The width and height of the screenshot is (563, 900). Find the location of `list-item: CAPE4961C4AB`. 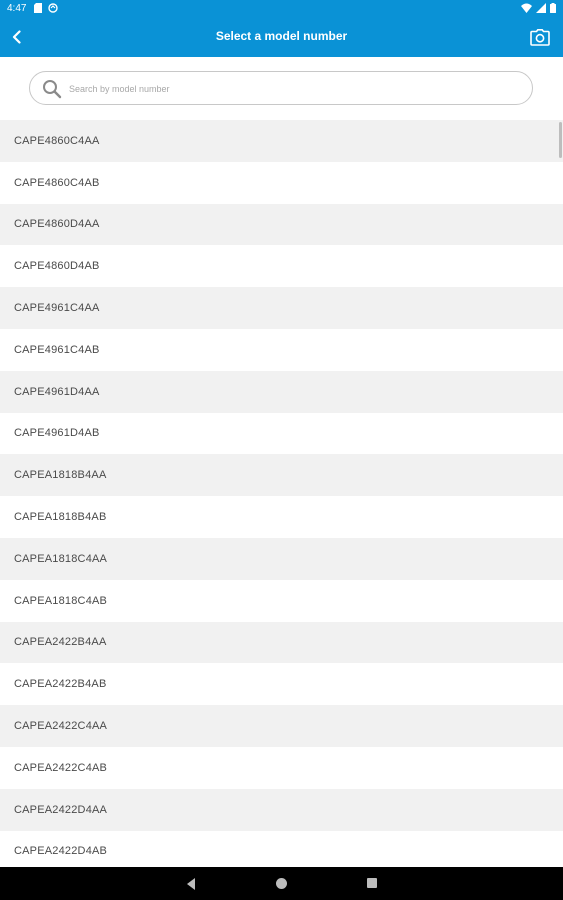

list-item: CAPE4961C4AB is located at coordinates (281, 349).